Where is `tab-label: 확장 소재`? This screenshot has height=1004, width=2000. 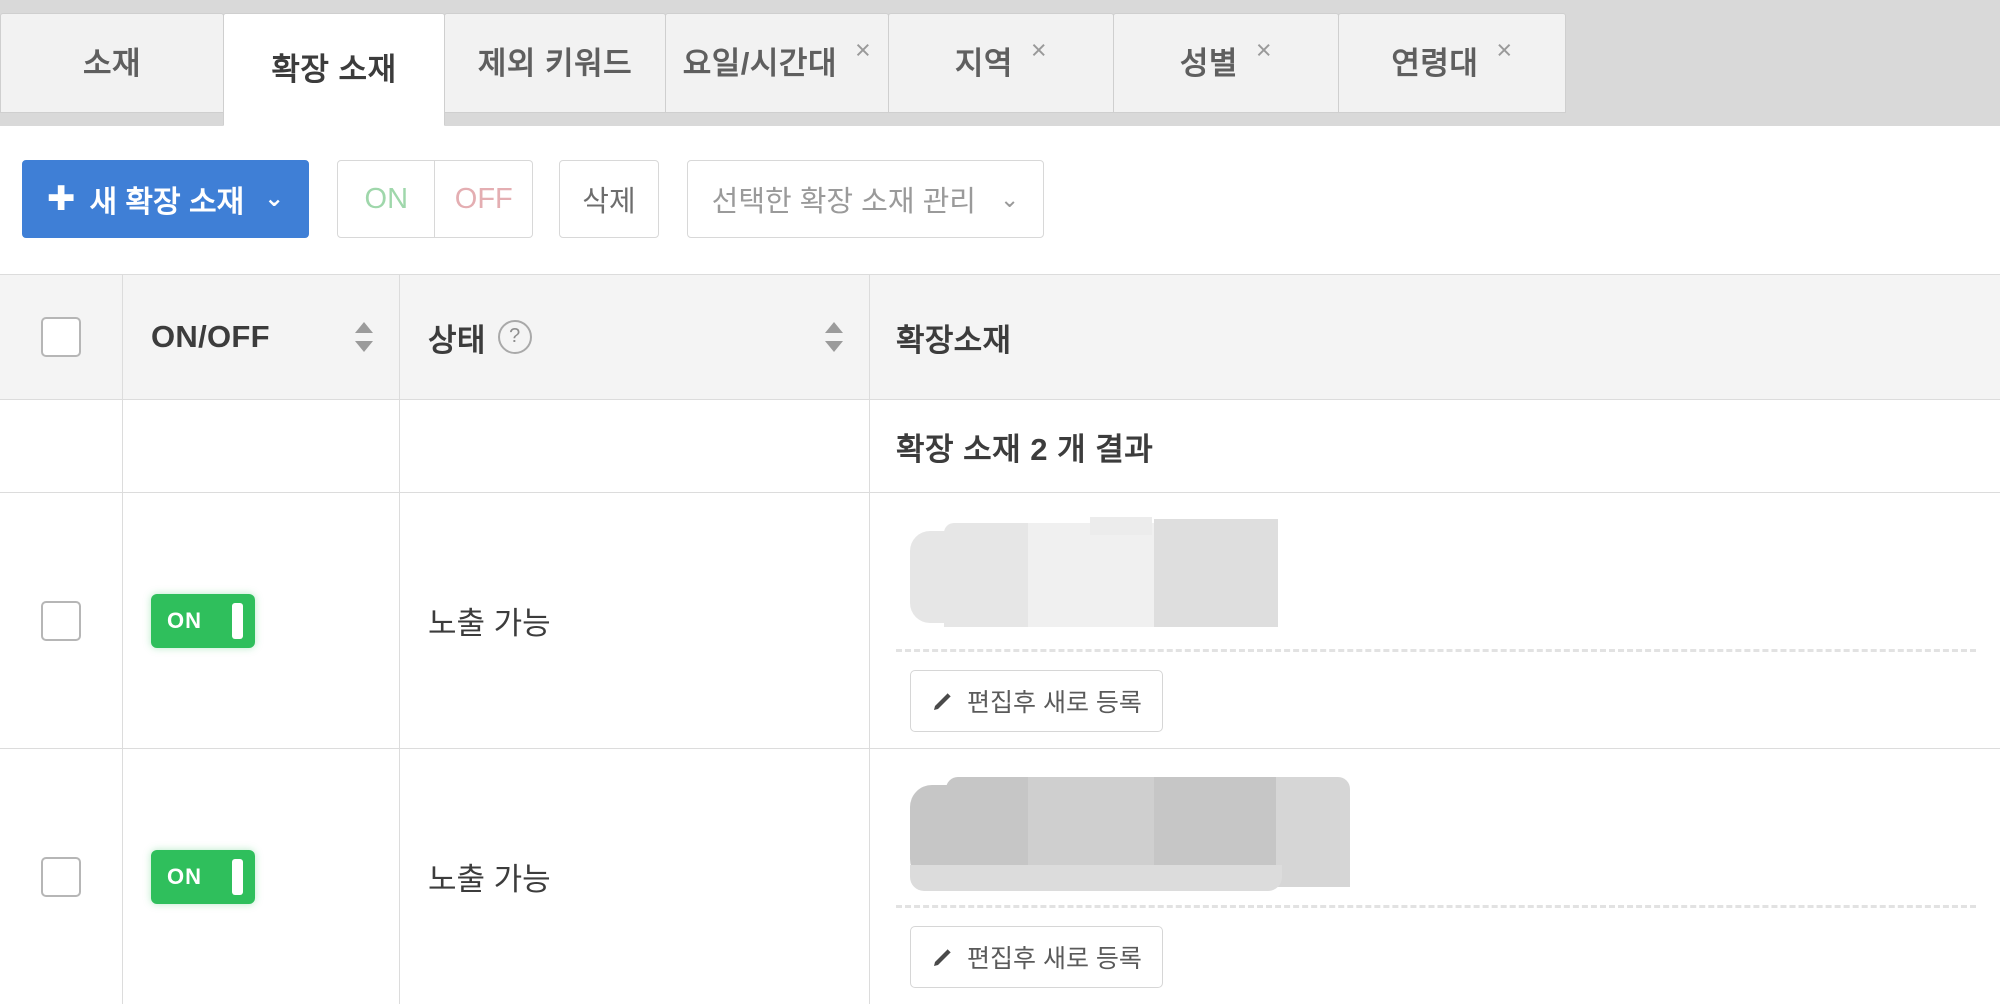 tab-label: 확장 소재 is located at coordinates (334, 69).